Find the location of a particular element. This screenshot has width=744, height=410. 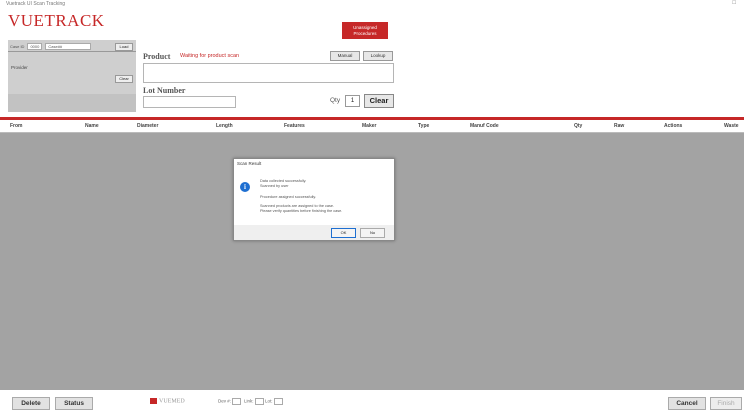

dialog-message-1: Data collected successfully. is located at coordinates (283, 181).